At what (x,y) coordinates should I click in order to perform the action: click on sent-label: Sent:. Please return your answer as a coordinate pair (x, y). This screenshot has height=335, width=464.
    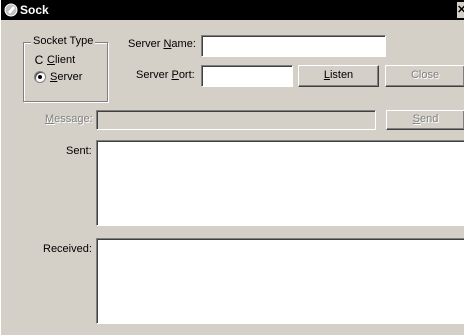
    Looking at the image, I should click on (79, 151).